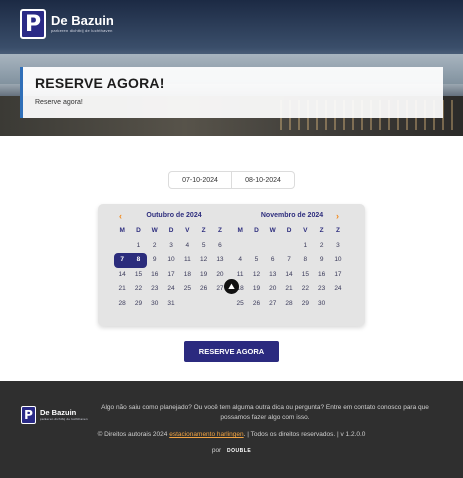 Image resolution: width=463 pixels, height=478 pixels. I want to click on calendar-day: 11, so click(187, 260).